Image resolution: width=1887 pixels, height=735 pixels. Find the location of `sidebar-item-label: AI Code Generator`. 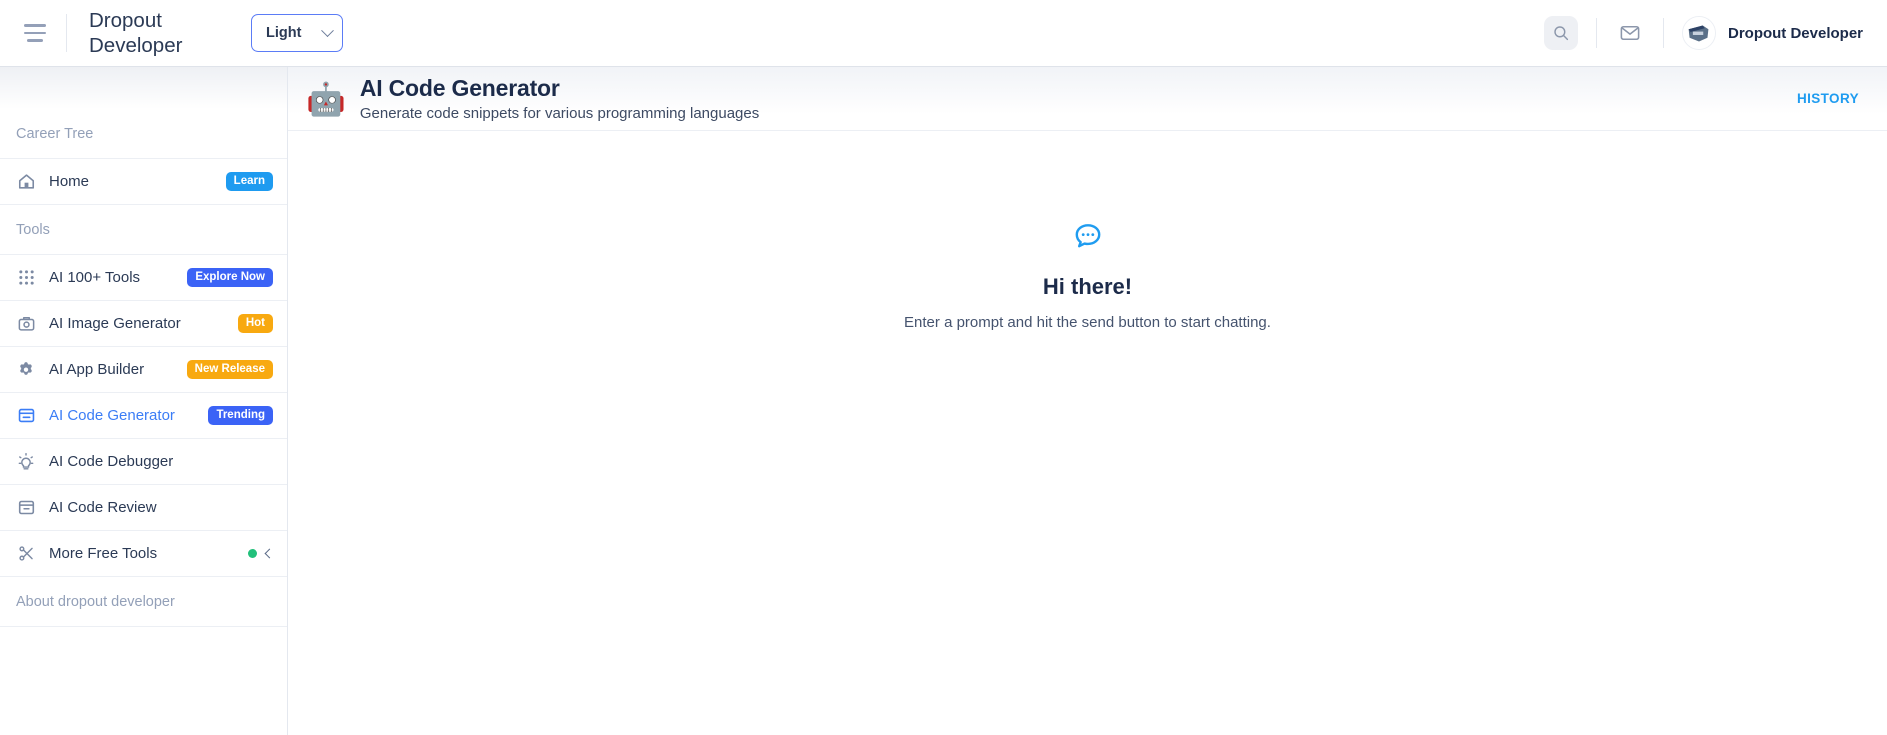

sidebar-item-label: AI Code Generator is located at coordinates (112, 415).